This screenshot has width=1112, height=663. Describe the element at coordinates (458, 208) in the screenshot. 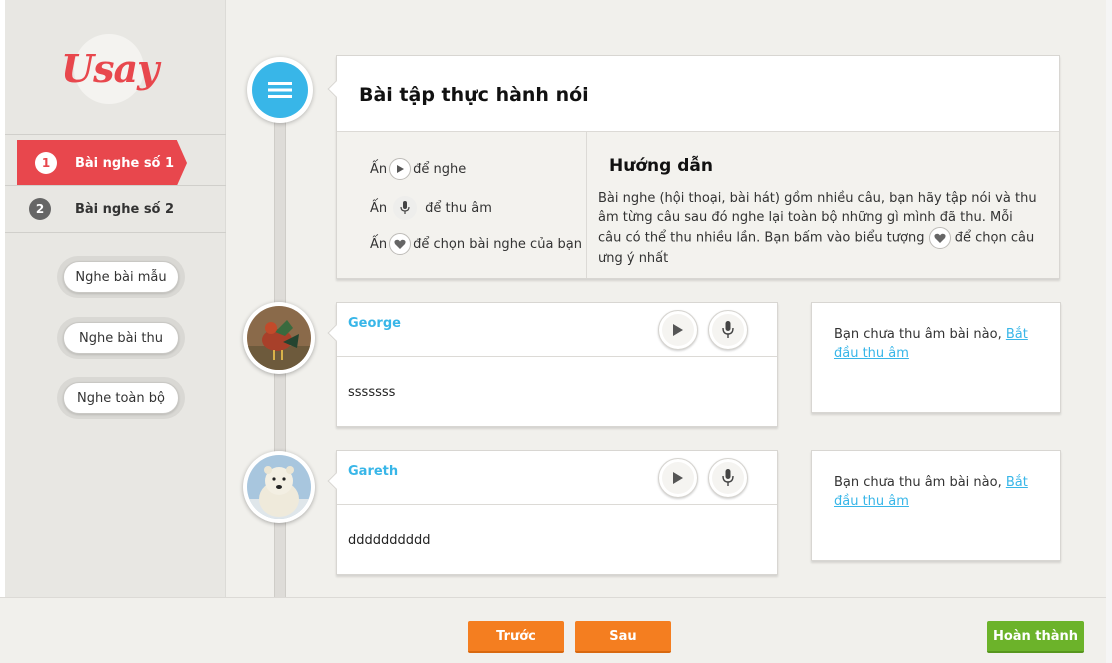

I see `hint-text: để thu âm` at that location.